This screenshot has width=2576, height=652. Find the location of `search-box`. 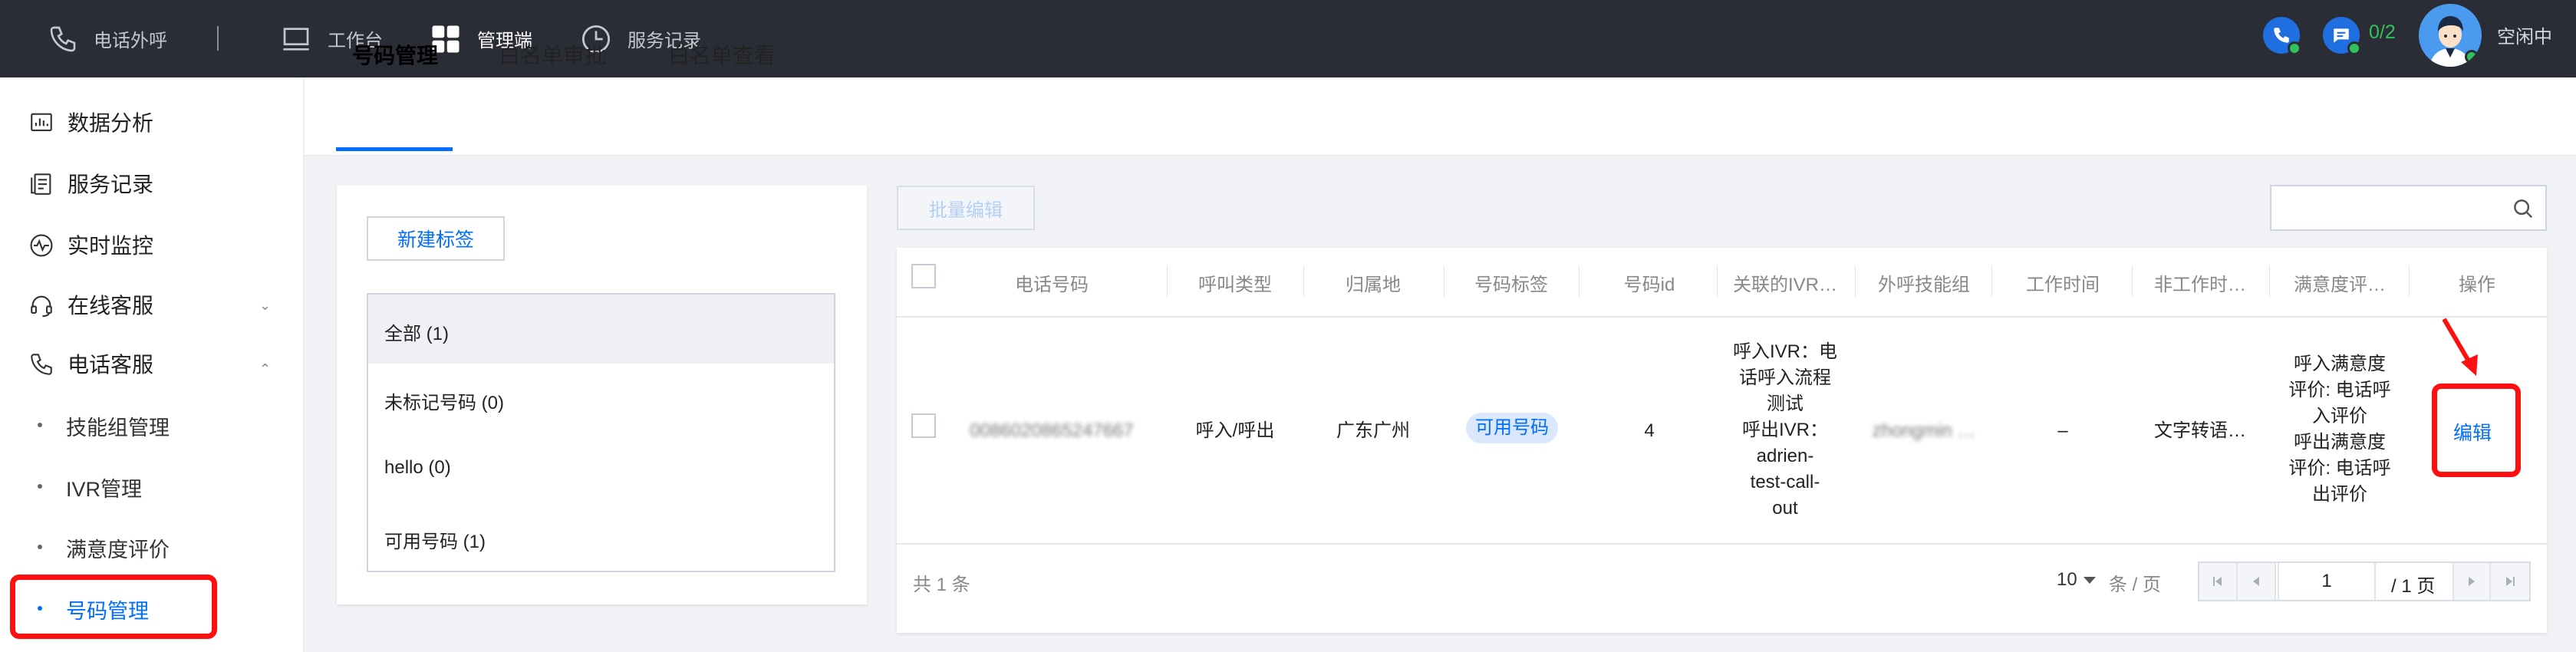

search-box is located at coordinates (2408, 208).